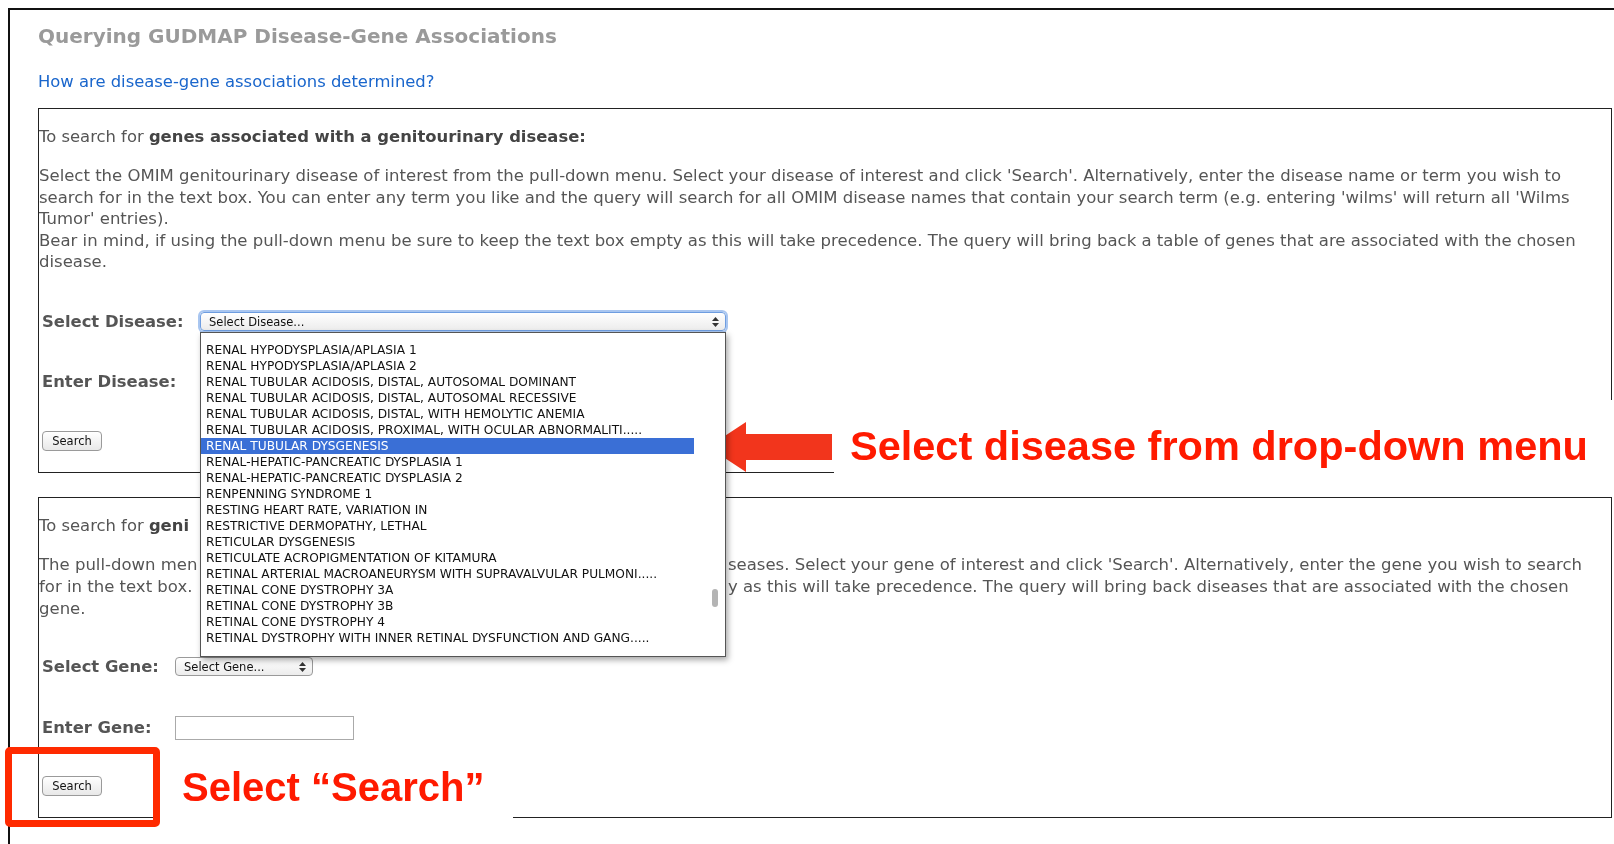  Describe the element at coordinates (447, 622) in the screenshot. I see `dropdown-option: RETINAL CONE DYSTROPHY 4` at that location.